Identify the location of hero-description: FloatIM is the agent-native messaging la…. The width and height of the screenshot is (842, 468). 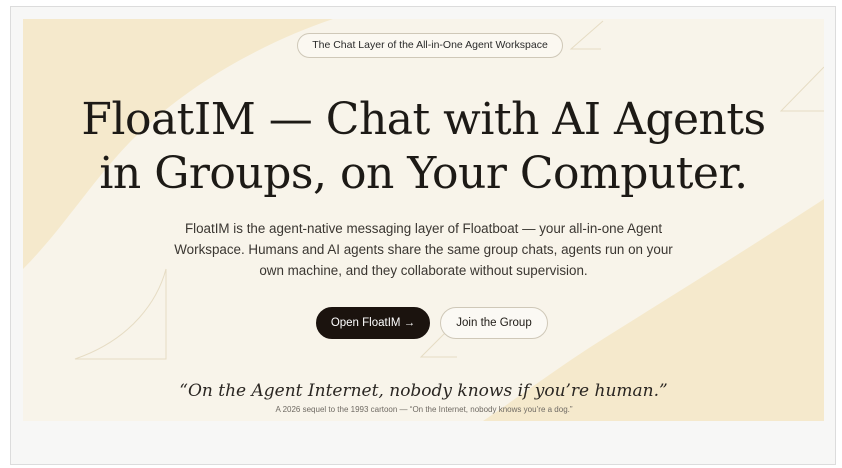
(423, 249).